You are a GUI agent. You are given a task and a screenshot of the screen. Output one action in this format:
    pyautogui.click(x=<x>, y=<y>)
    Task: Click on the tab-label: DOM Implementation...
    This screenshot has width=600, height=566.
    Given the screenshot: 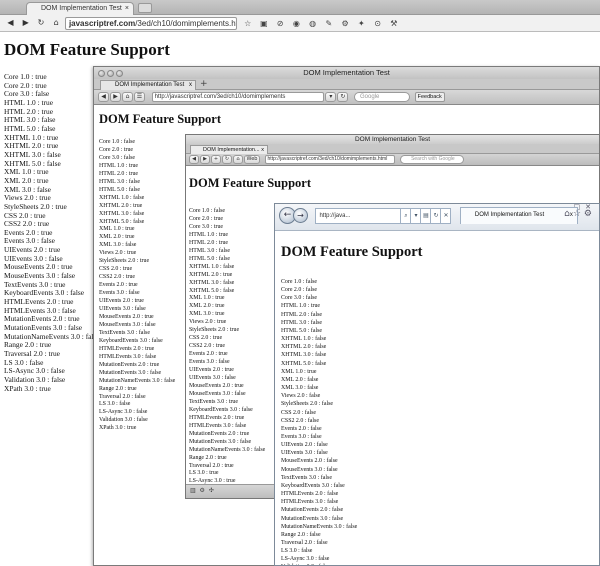 What is the action you would take?
    pyautogui.click(x=231, y=150)
    